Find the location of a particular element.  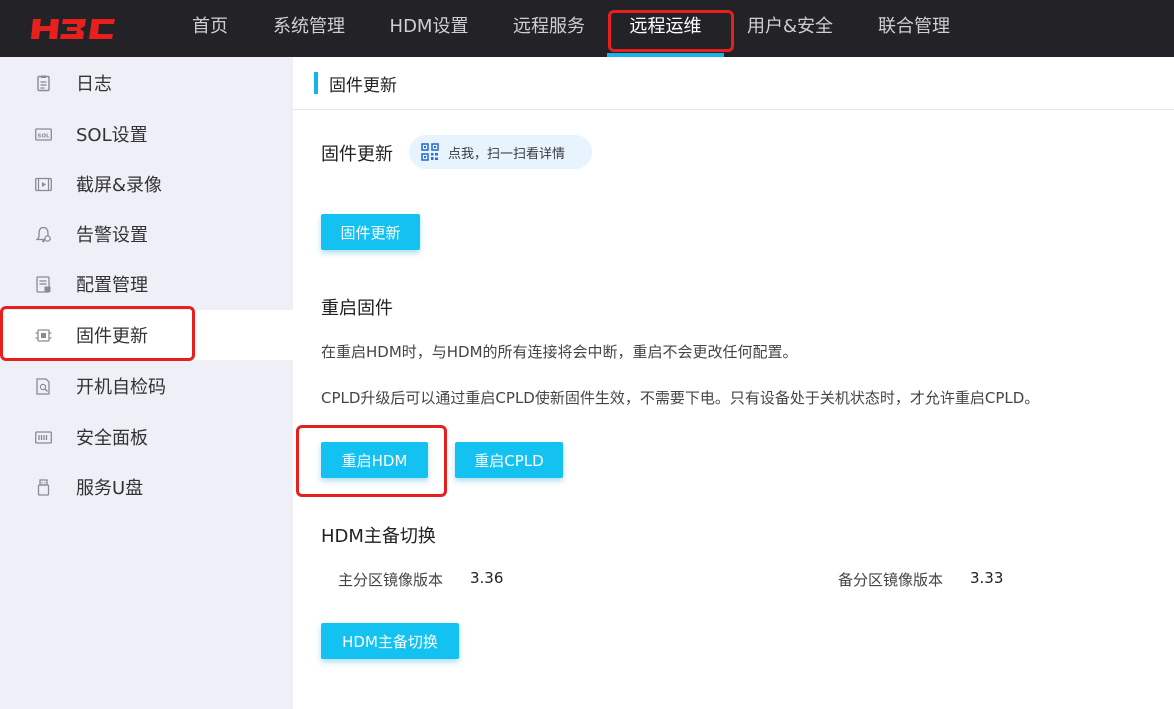

sidebar-item-label: SOL设置 is located at coordinates (112, 135).